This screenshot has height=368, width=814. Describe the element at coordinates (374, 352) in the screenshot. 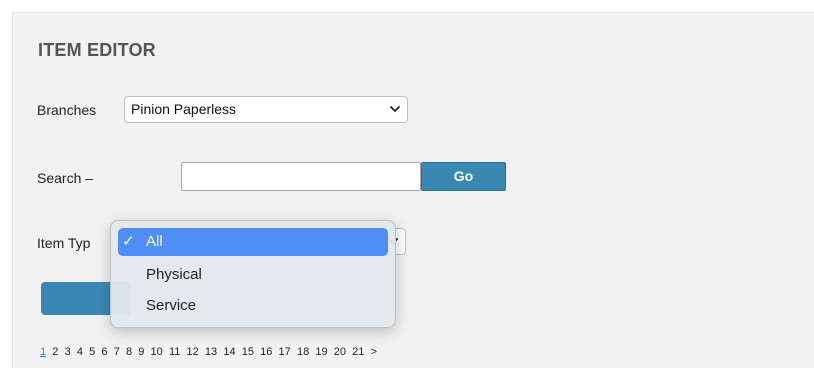

I see `next-page-link: >` at that location.